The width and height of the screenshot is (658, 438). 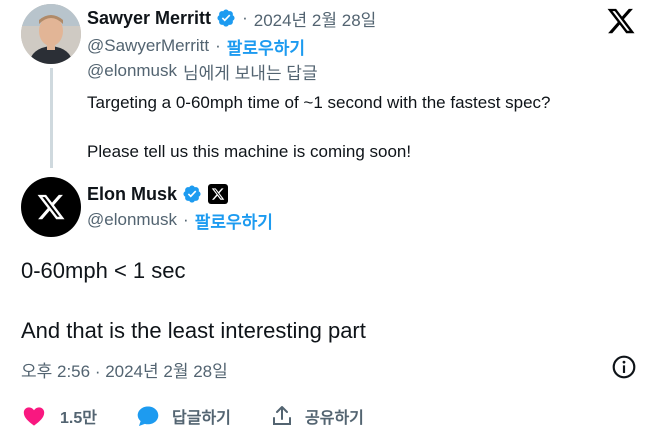 What do you see at coordinates (124, 369) in the screenshot?
I see `main-timestamp: 오후 2:56 · 2024년 2월 28일` at bounding box center [124, 369].